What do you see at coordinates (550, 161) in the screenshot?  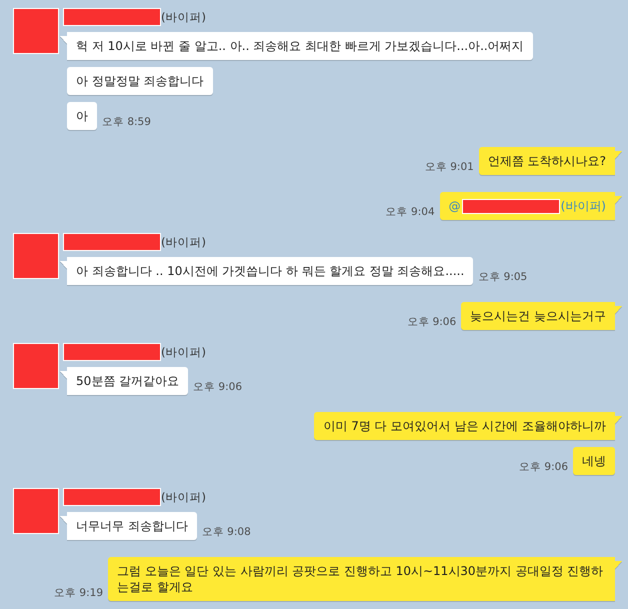 I see `message-bubble: 언제쯤 도착하시나요?` at bounding box center [550, 161].